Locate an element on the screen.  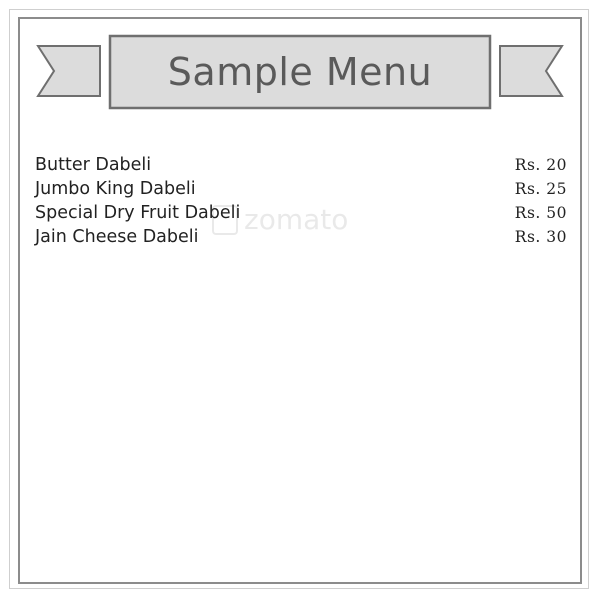
item-price: Rs. 20 is located at coordinates (540, 165).